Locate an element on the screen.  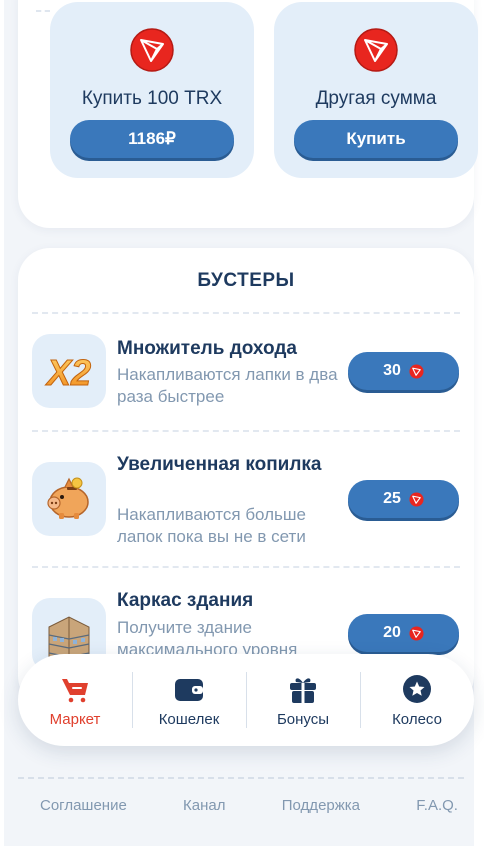
booster-description: Накапливаются лапки в два раза быстрее is located at coordinates (227, 385).